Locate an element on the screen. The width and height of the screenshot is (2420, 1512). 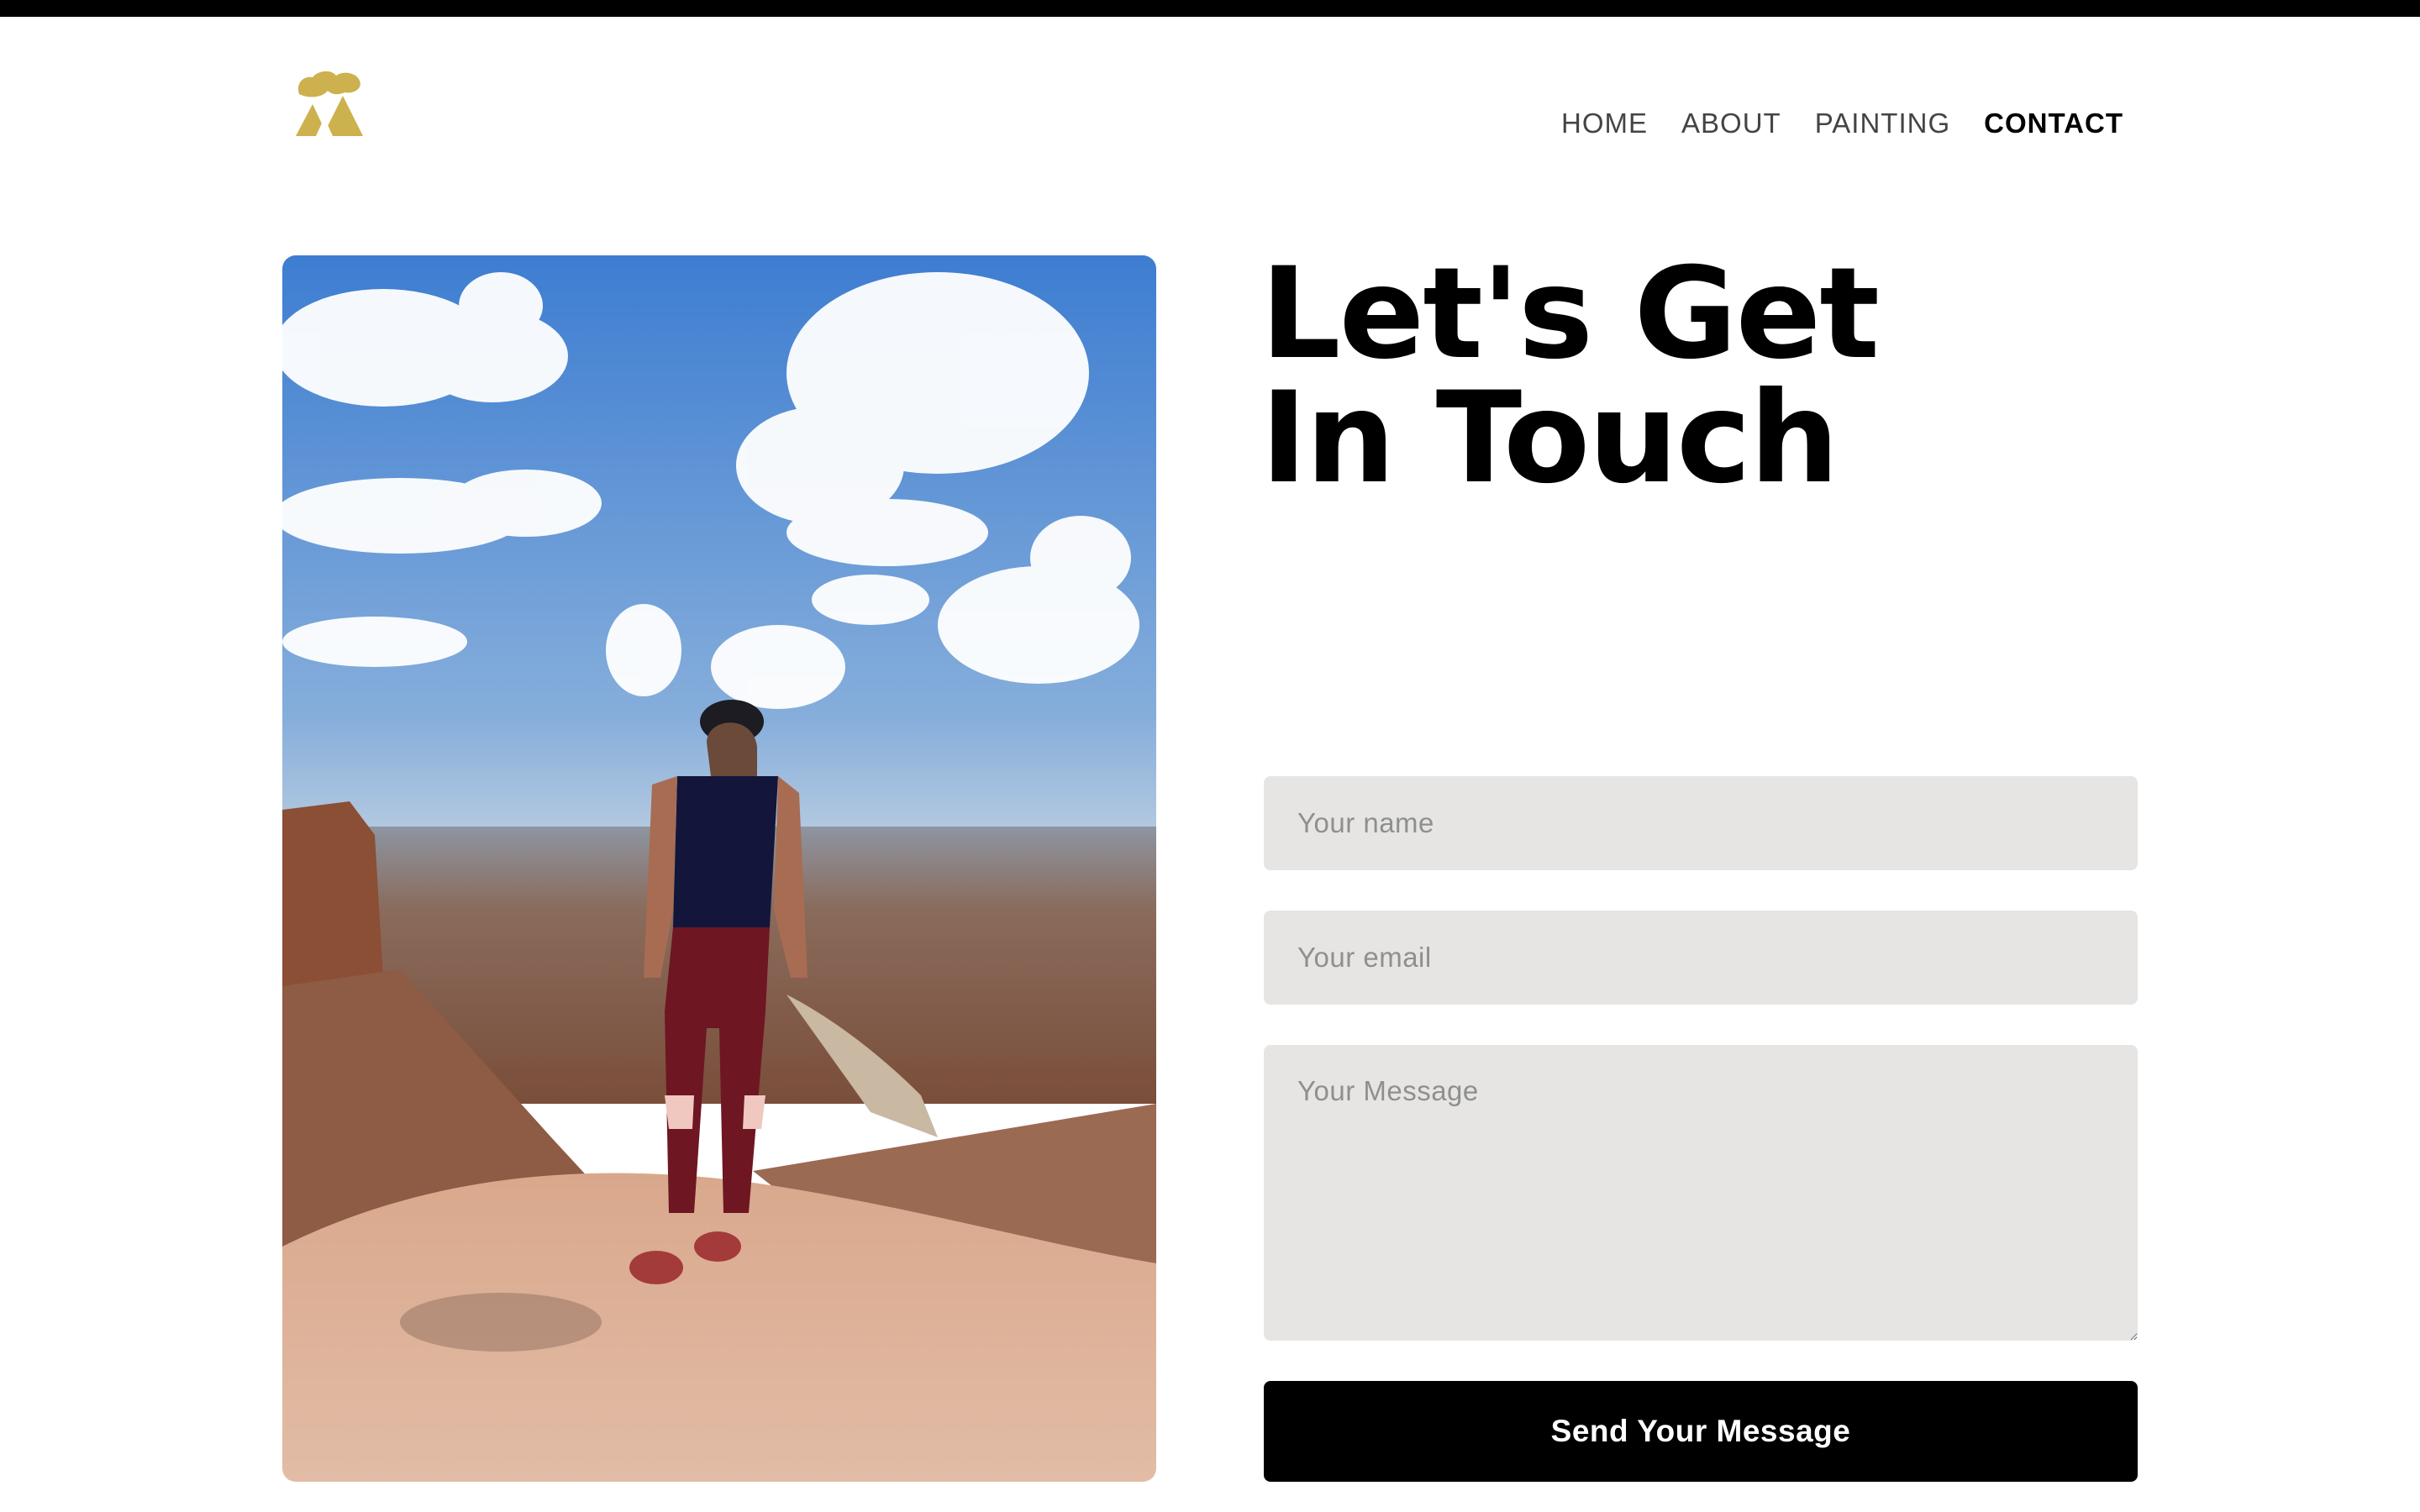
name-input is located at coordinates (1701, 823).